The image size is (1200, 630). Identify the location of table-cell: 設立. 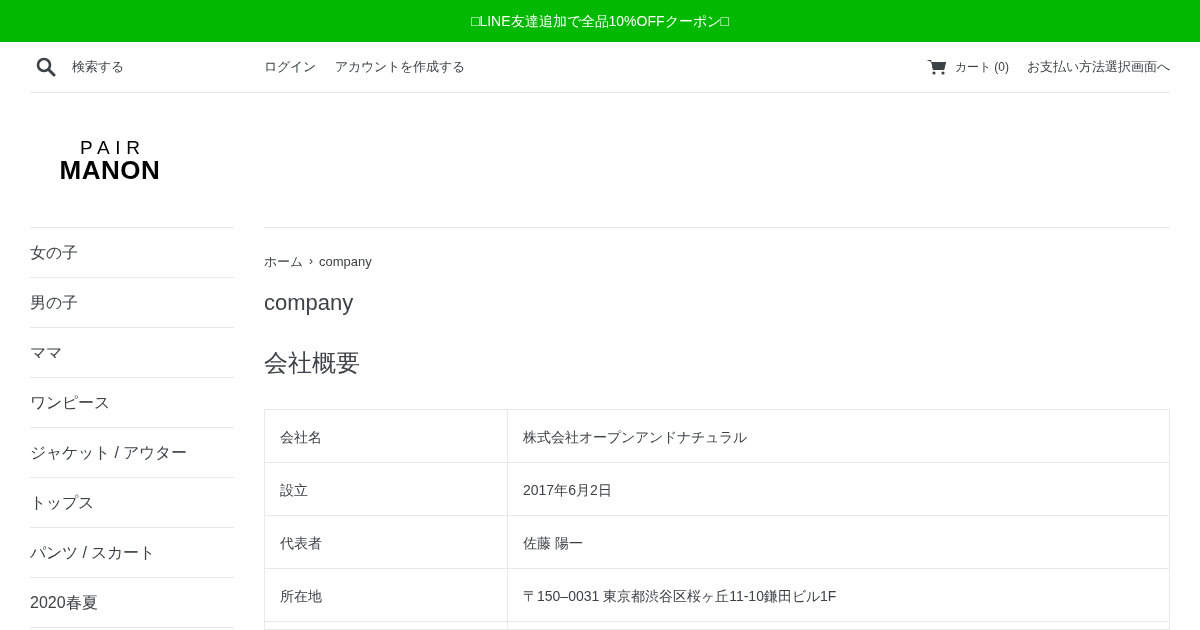
(386, 488).